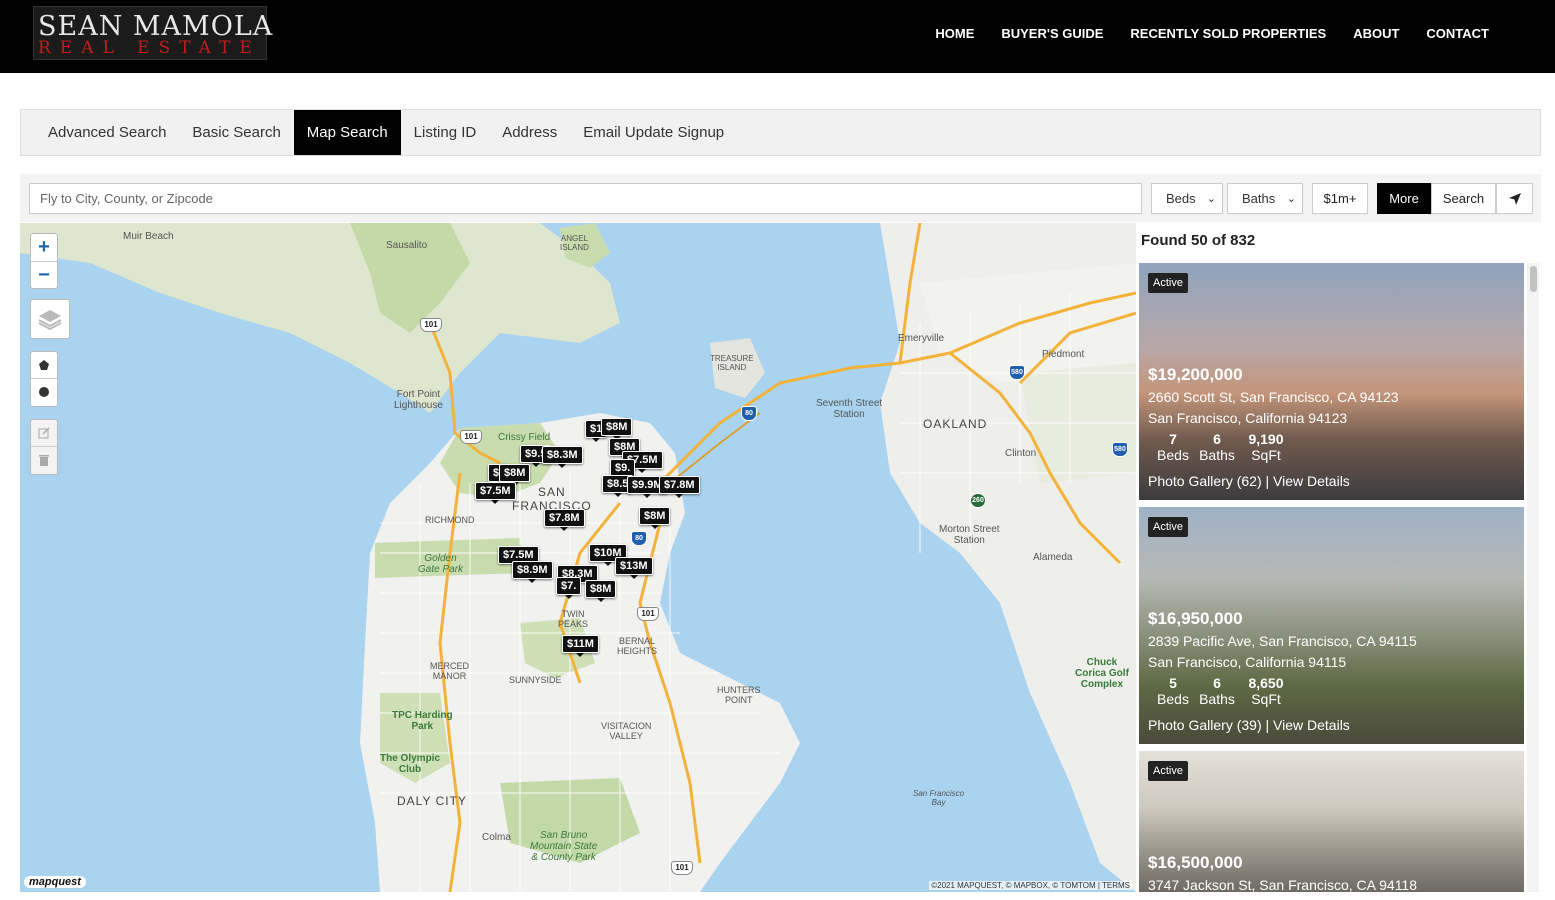 Image resolution: width=1555 pixels, height=900 pixels. What do you see at coordinates (1533, 577) in the screenshot?
I see `results-scrollbar` at bounding box center [1533, 577].